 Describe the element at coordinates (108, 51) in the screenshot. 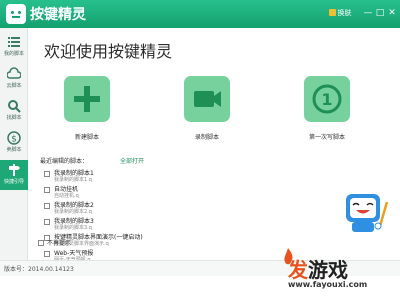

I see `welcome-heading: 欢迎使用按键精灵` at that location.